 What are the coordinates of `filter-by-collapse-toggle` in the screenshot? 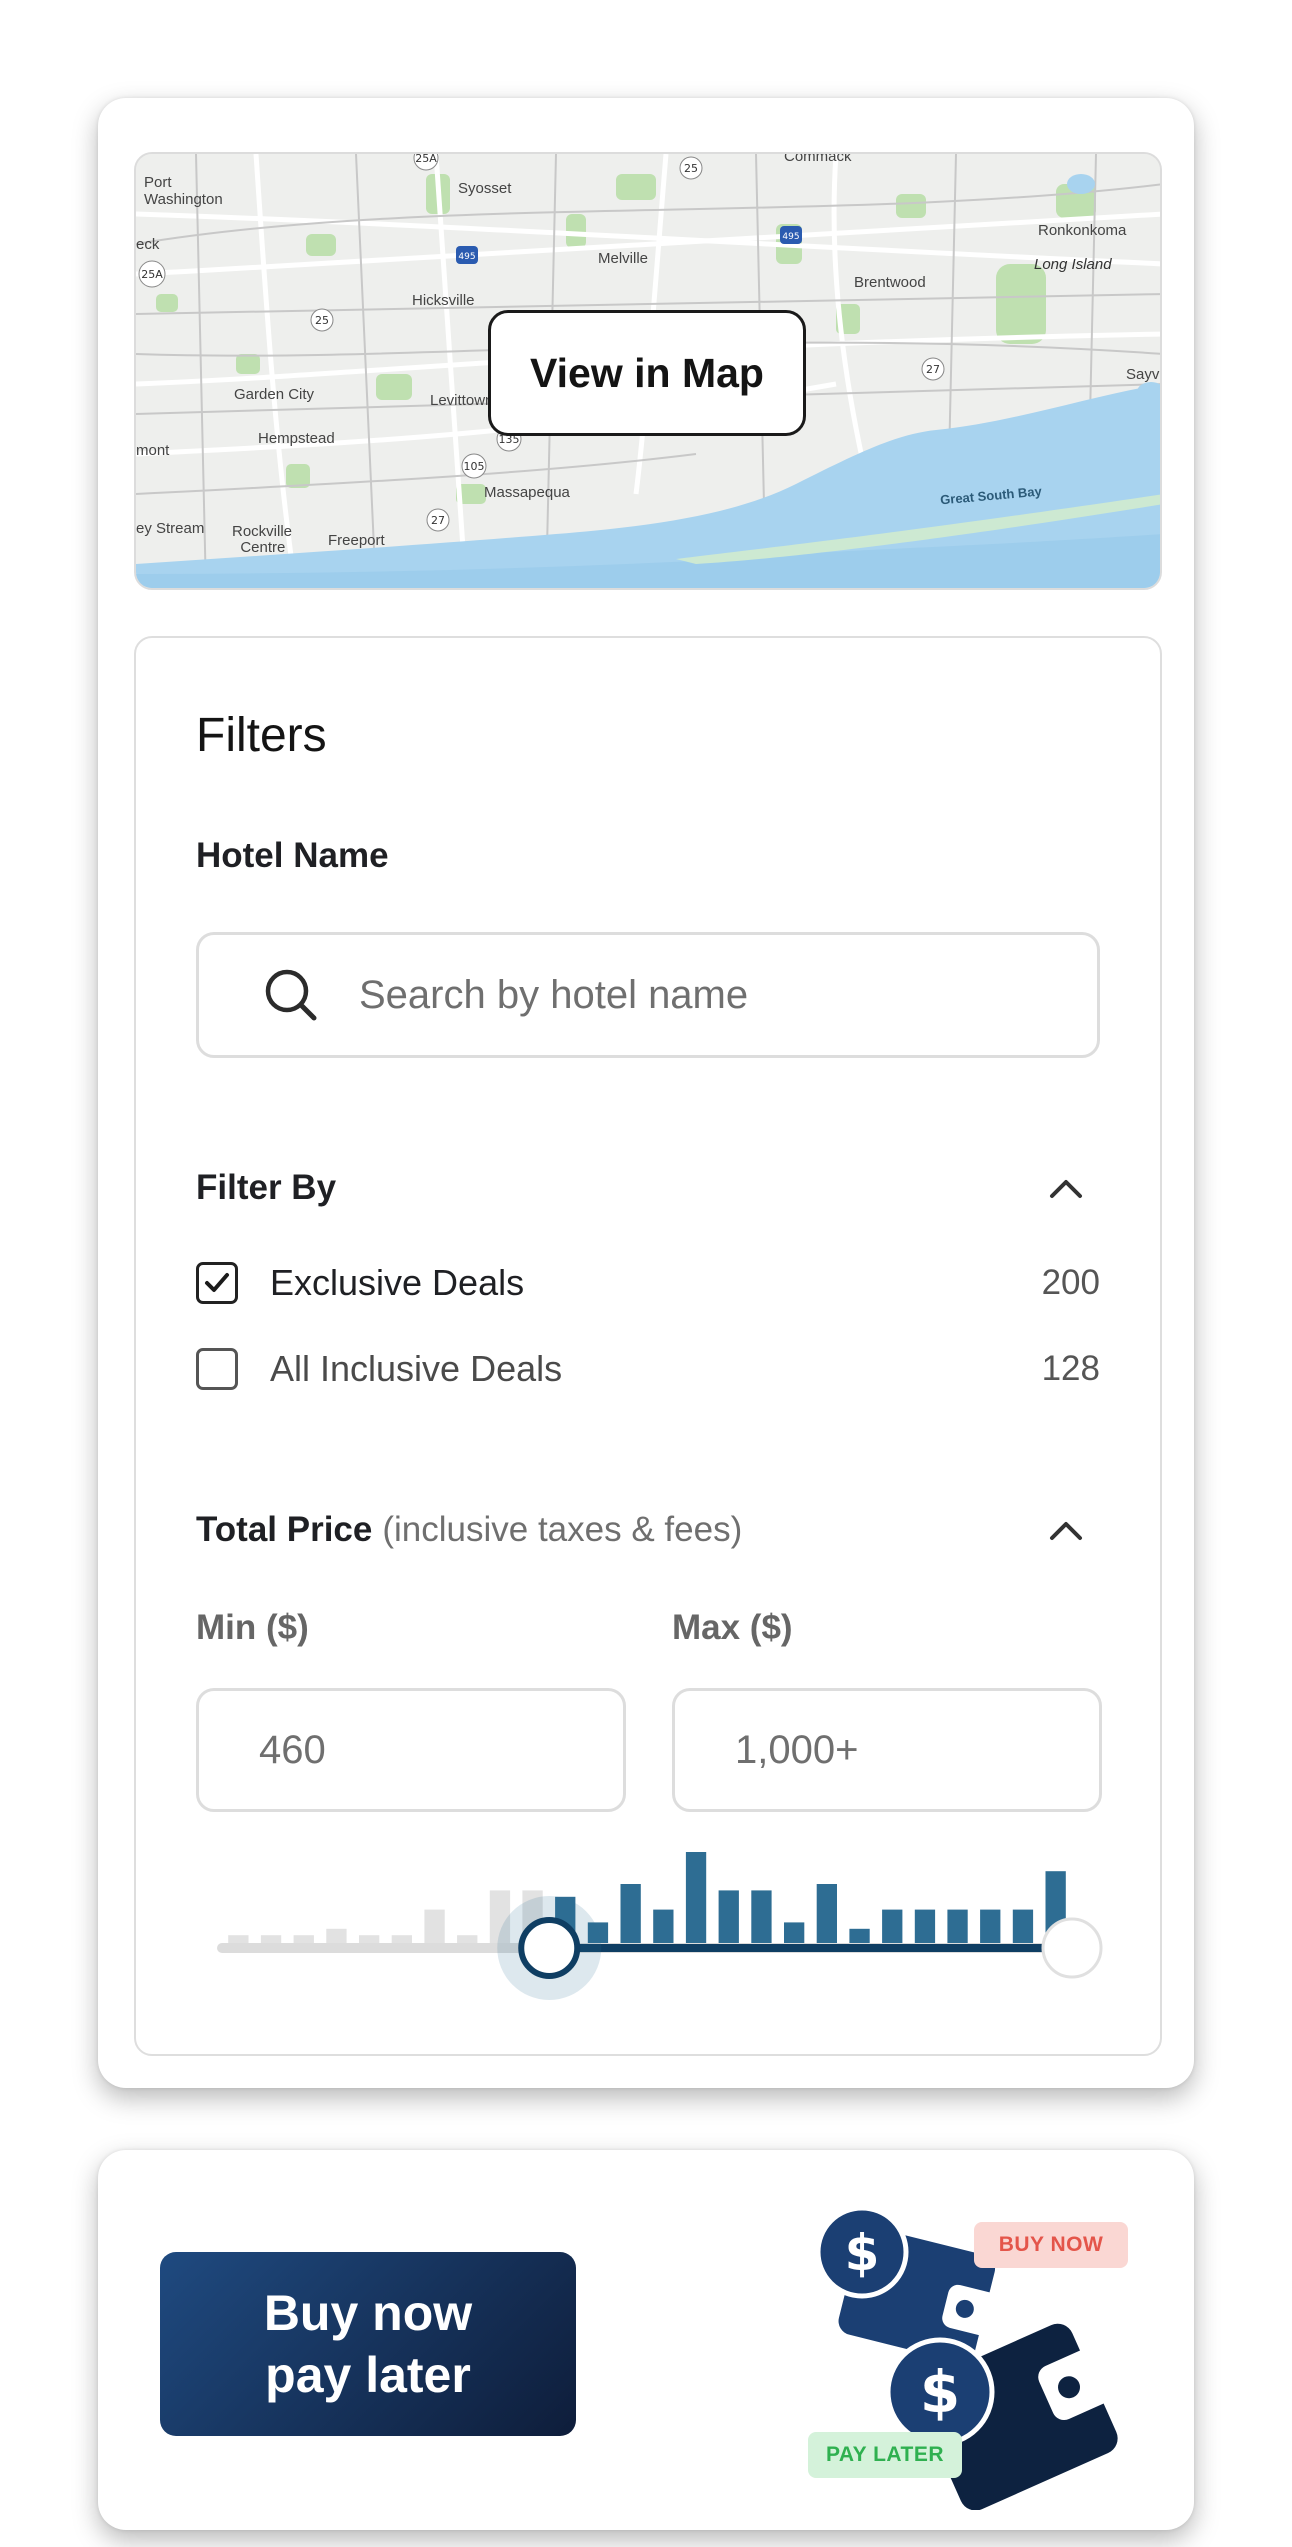 It's located at (1066, 1190).